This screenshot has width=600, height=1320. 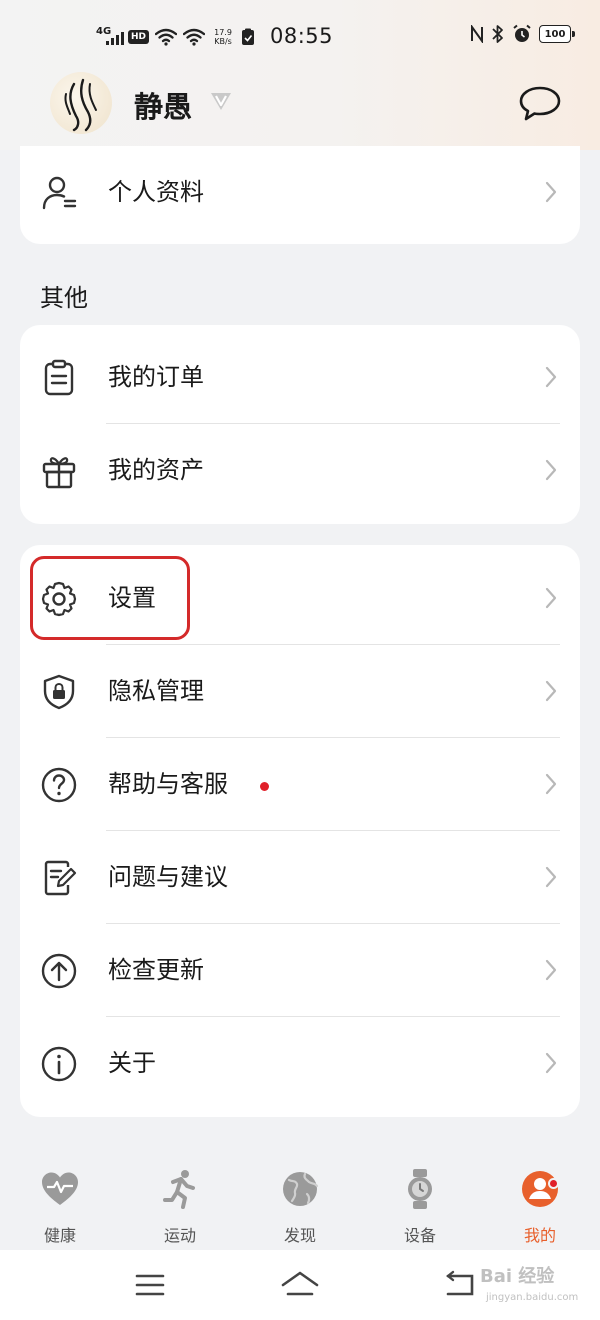 I want to click on speed-value: 17.9, so click(x=223, y=32).